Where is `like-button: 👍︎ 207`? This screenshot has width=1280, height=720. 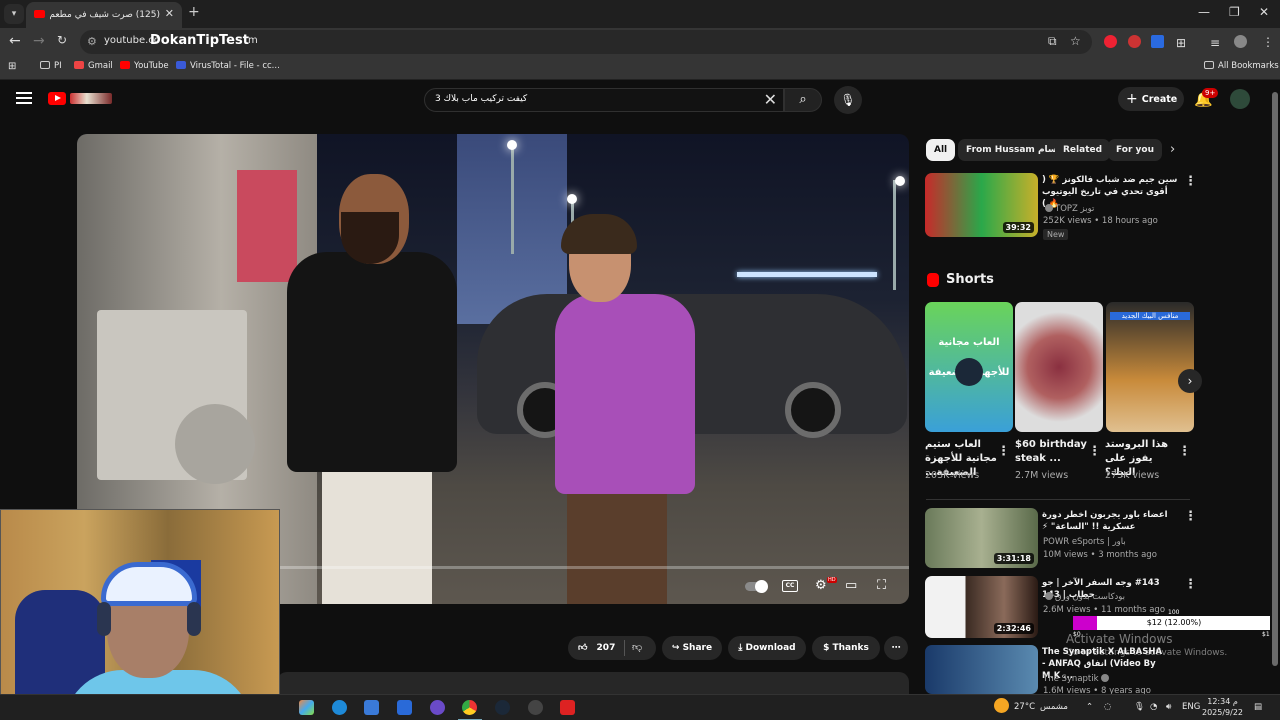 like-button: 👍︎ 207 is located at coordinates (612, 648).